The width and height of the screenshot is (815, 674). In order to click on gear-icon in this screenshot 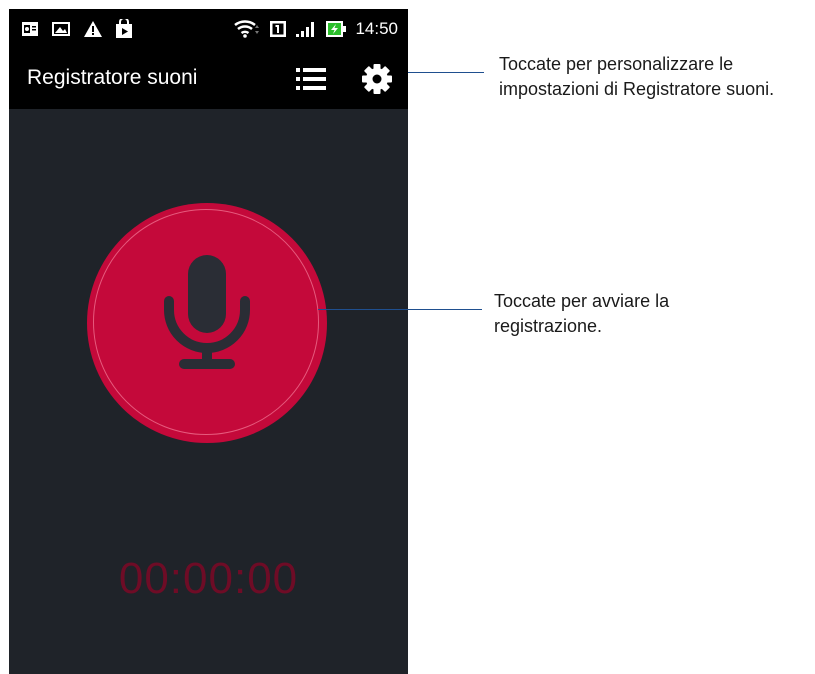, I will do `click(377, 79)`.